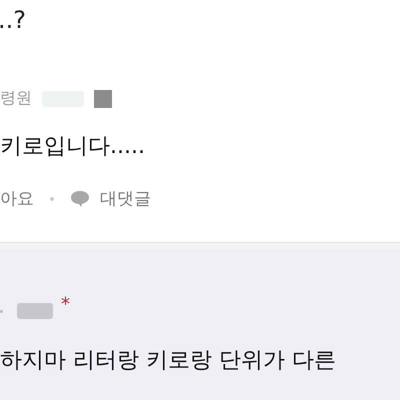  Describe the element at coordinates (16, 98) in the screenshot. I see `author-name: 령원` at that location.